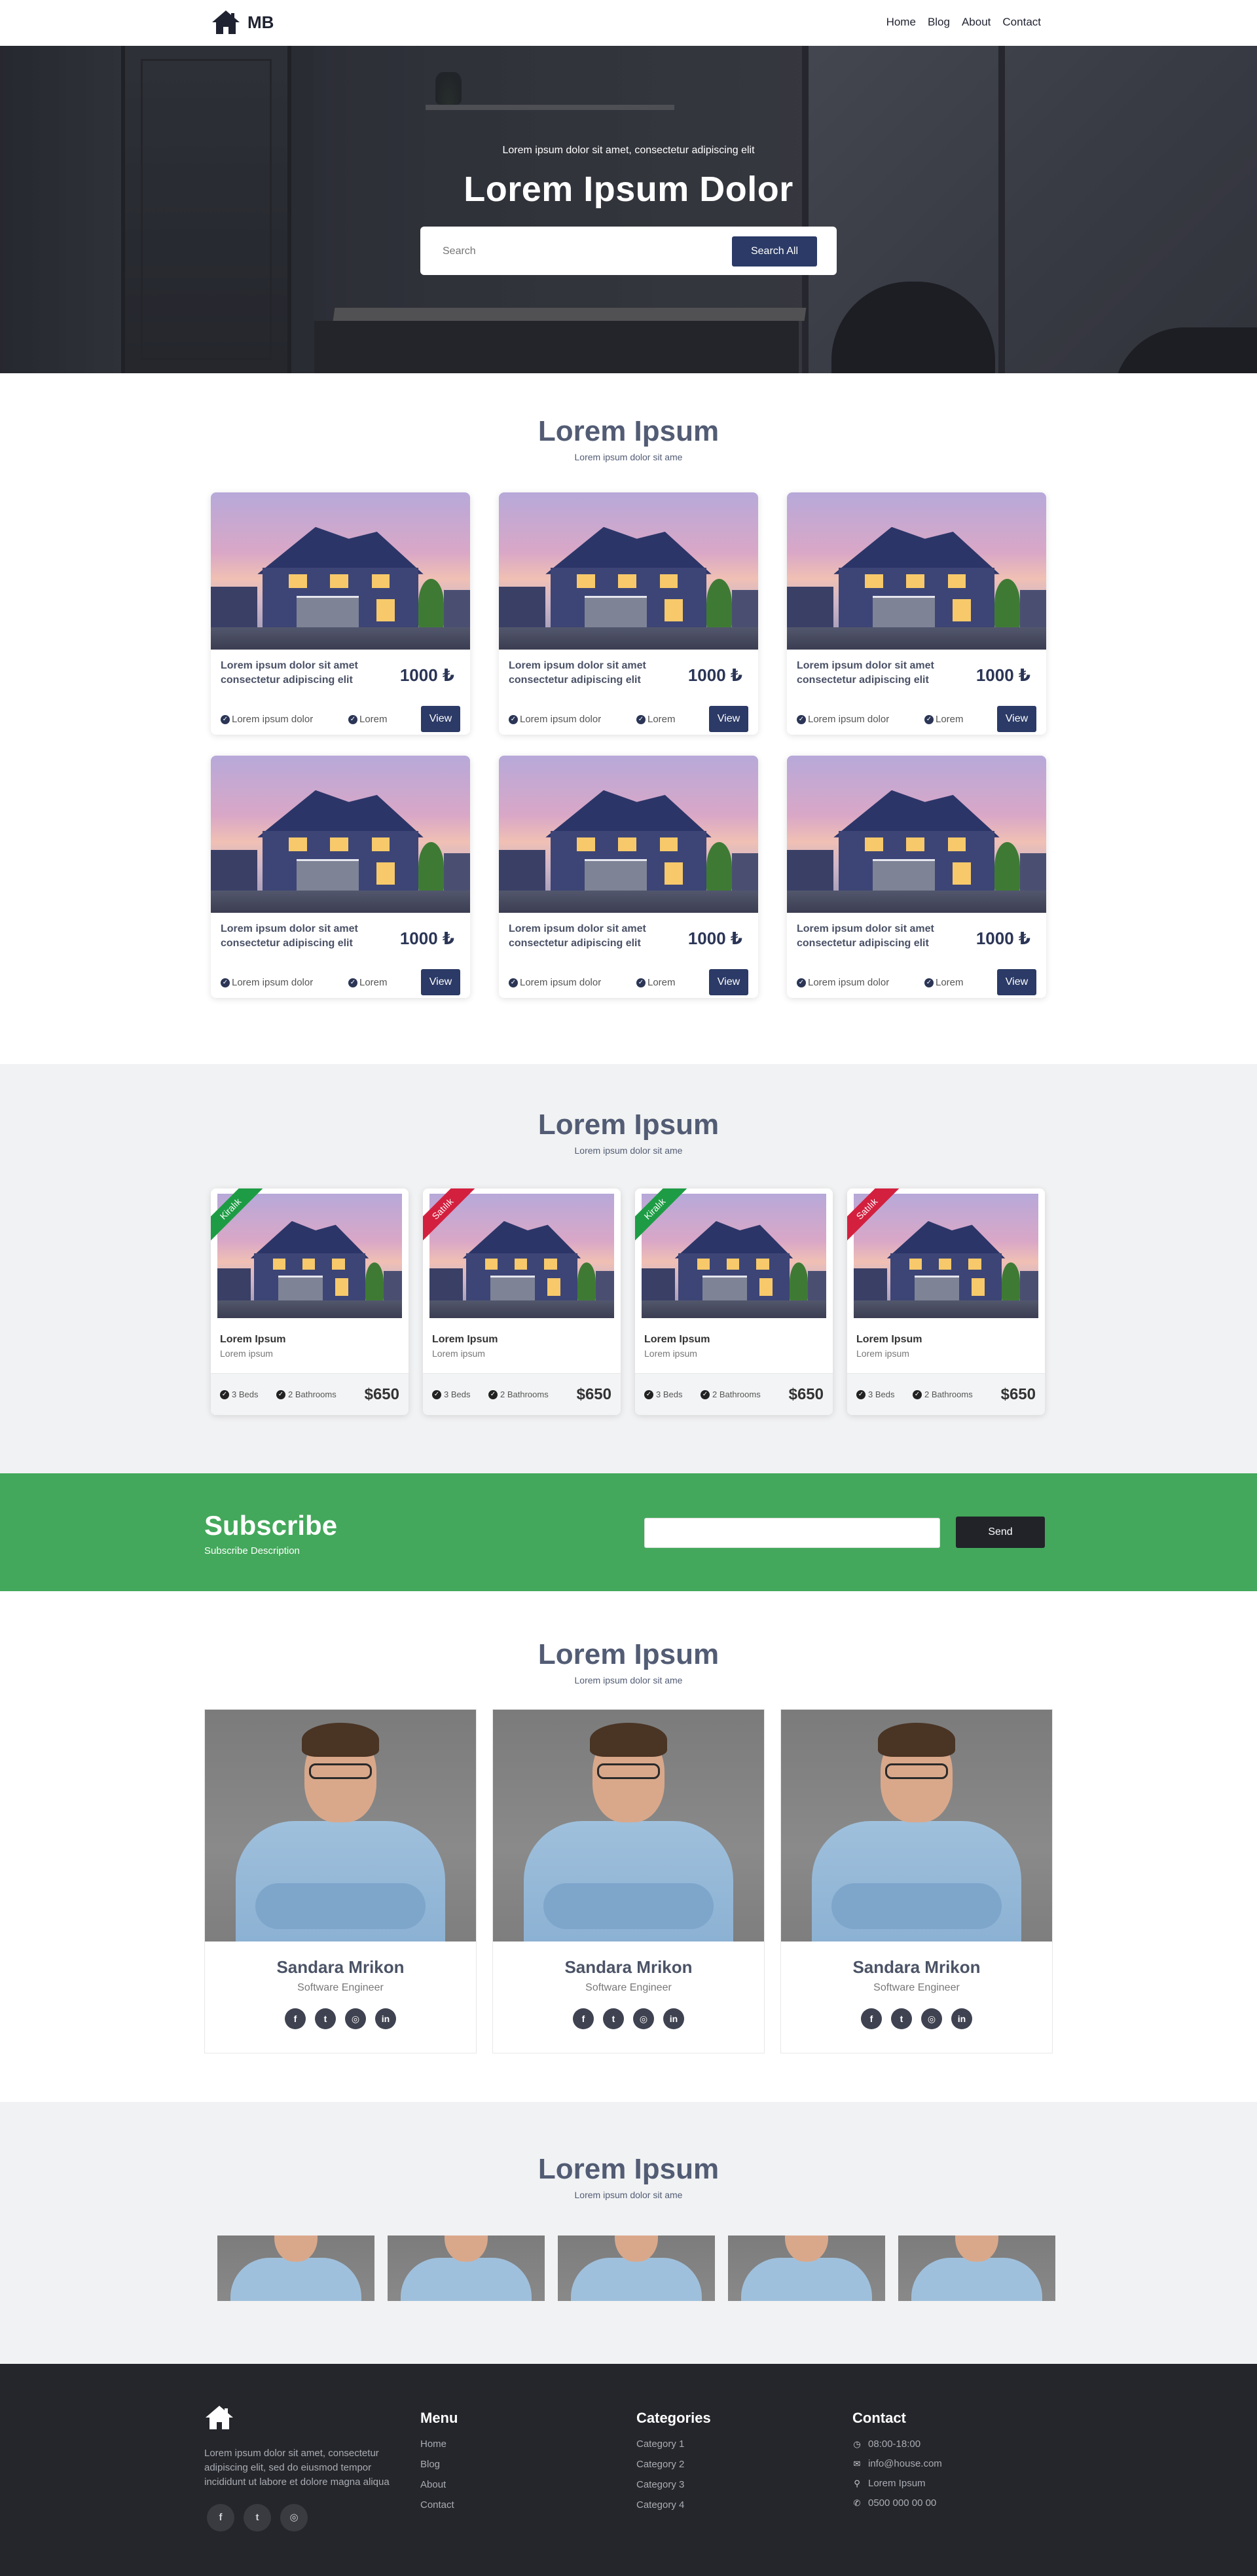 This screenshot has width=1257, height=2576. I want to click on listing-price: 1000 ₺, so click(426, 938).